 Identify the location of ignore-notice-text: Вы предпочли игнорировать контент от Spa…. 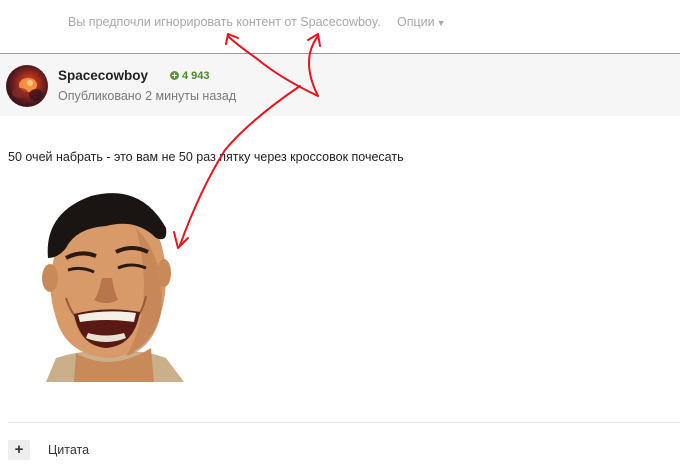
(224, 22).